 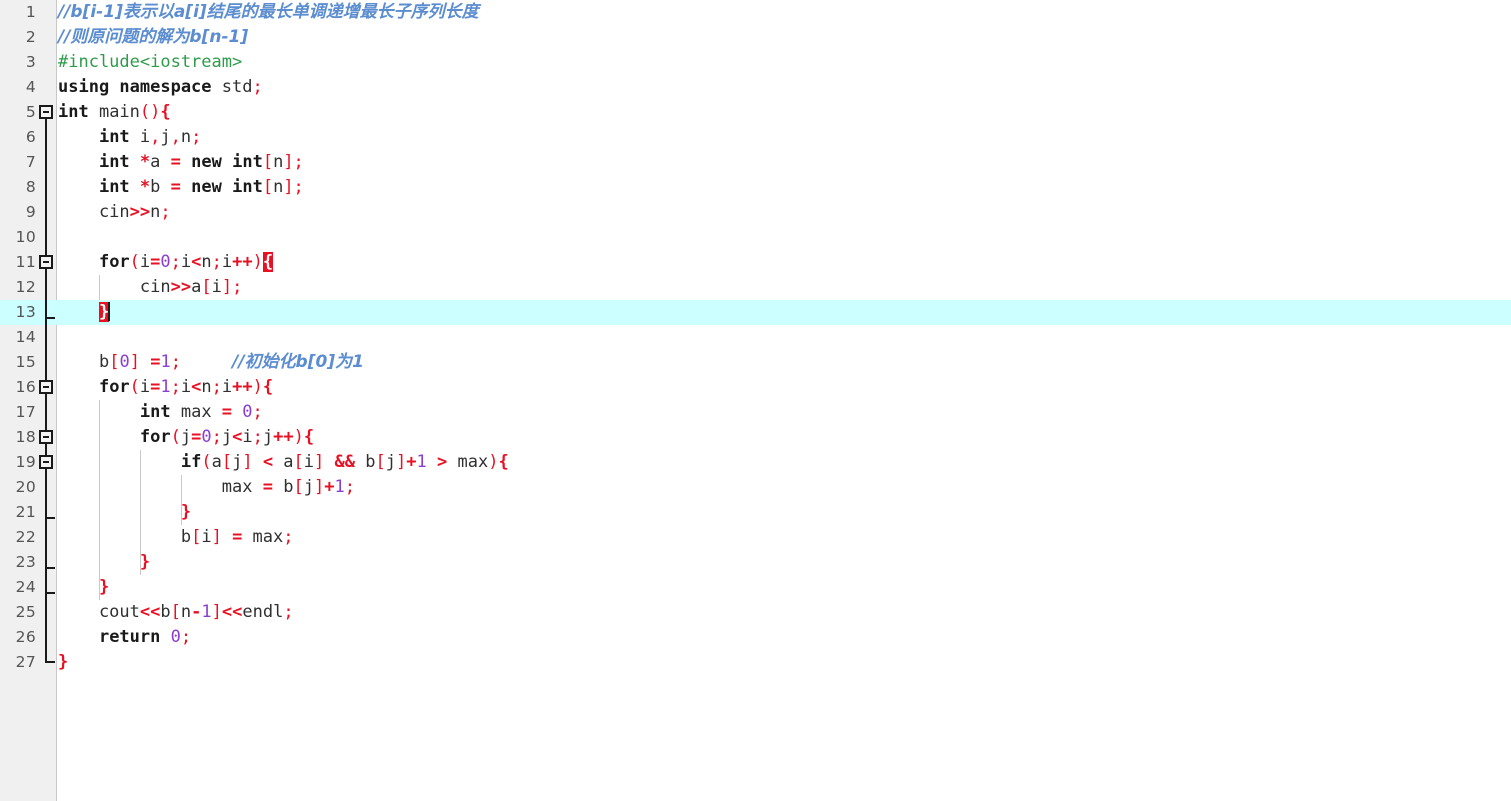 What do you see at coordinates (755, 362) in the screenshot?
I see `code-line: 15 b[0] =1; //初始化b[0]为1` at bounding box center [755, 362].